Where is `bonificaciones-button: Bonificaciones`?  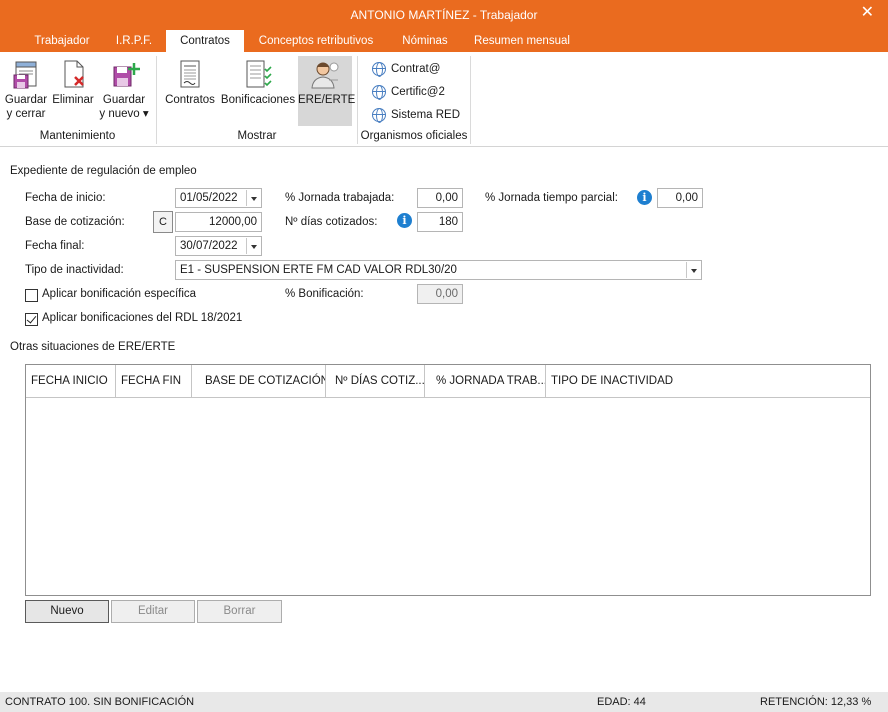 bonificaciones-button: Bonificaciones is located at coordinates (258, 82).